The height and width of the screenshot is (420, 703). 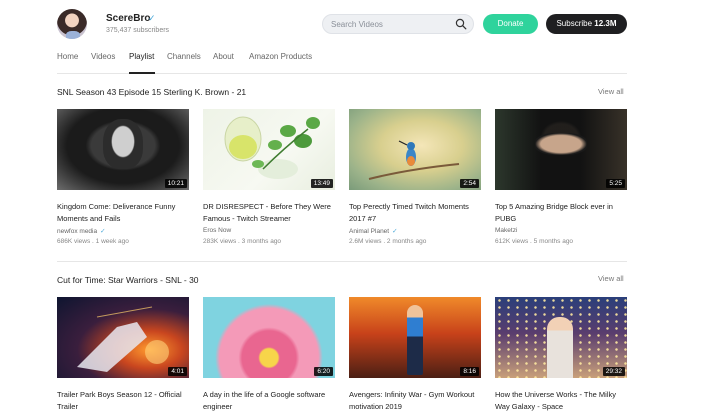 I want to click on video-channel: newfox media ✓, so click(x=81, y=231).